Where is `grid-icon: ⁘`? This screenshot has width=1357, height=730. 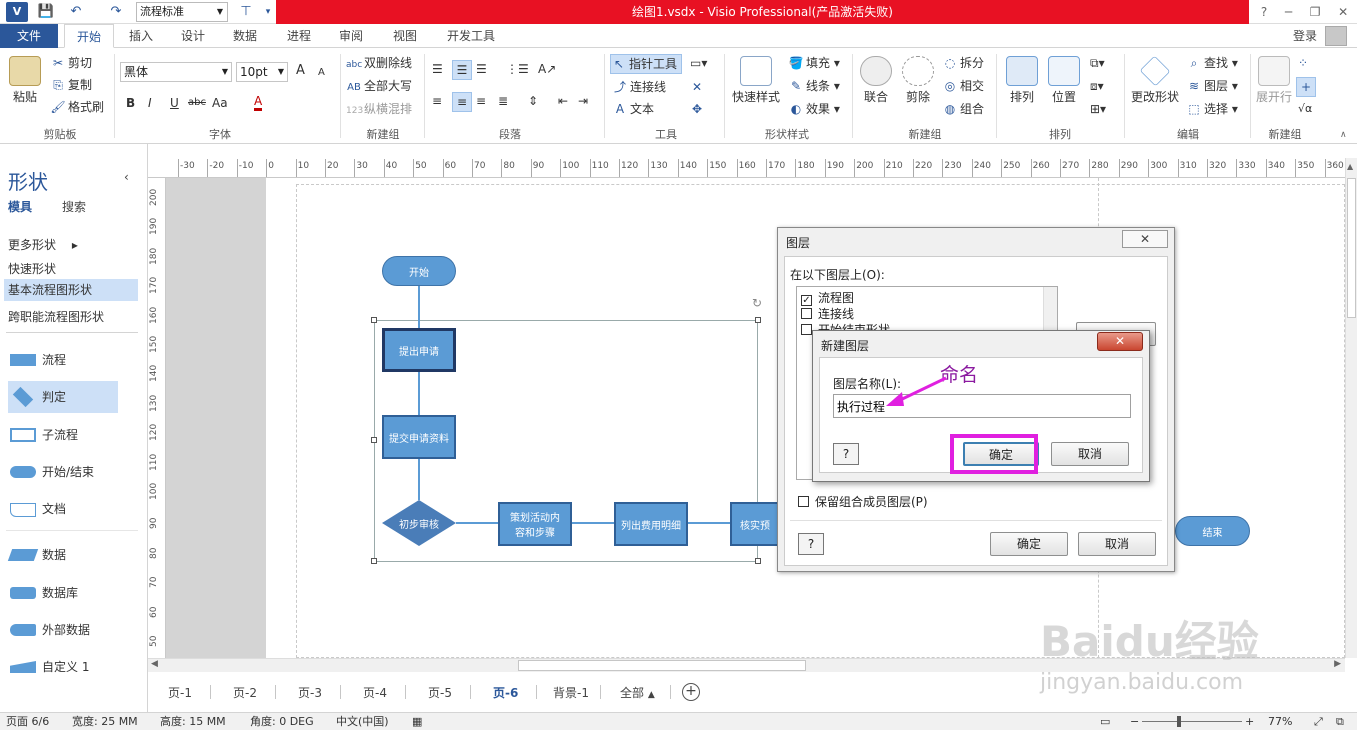
grid-icon: ⁘ is located at coordinates (1303, 63).